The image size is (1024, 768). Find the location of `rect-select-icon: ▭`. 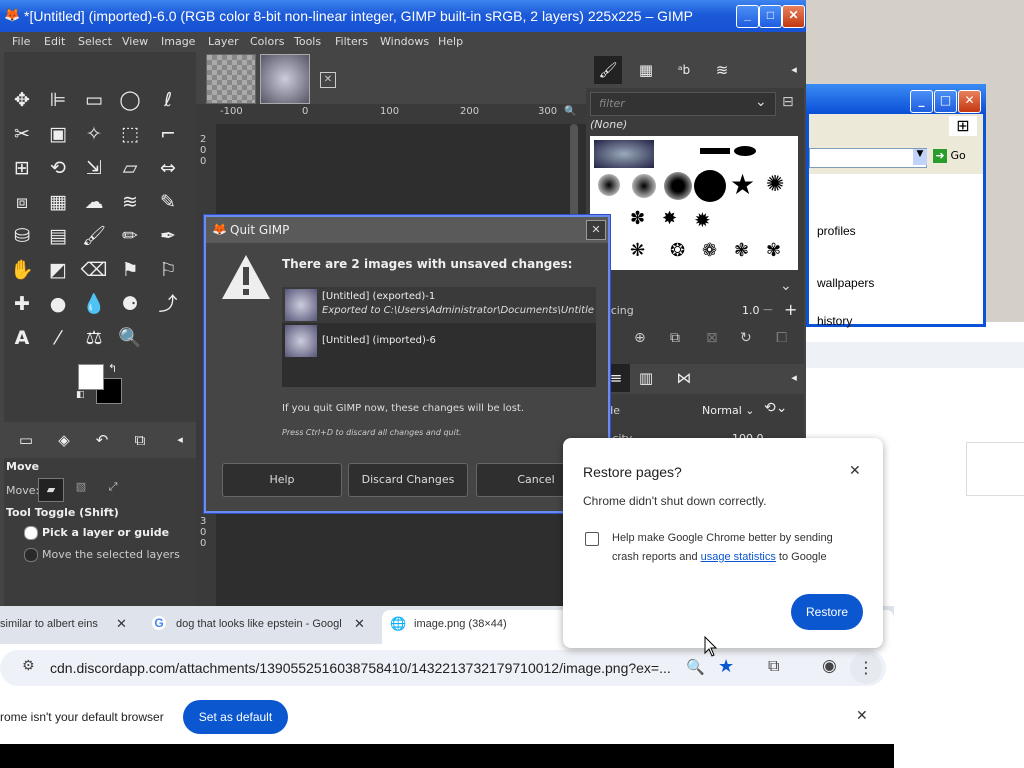

rect-select-icon: ▭ is located at coordinates (94, 100).